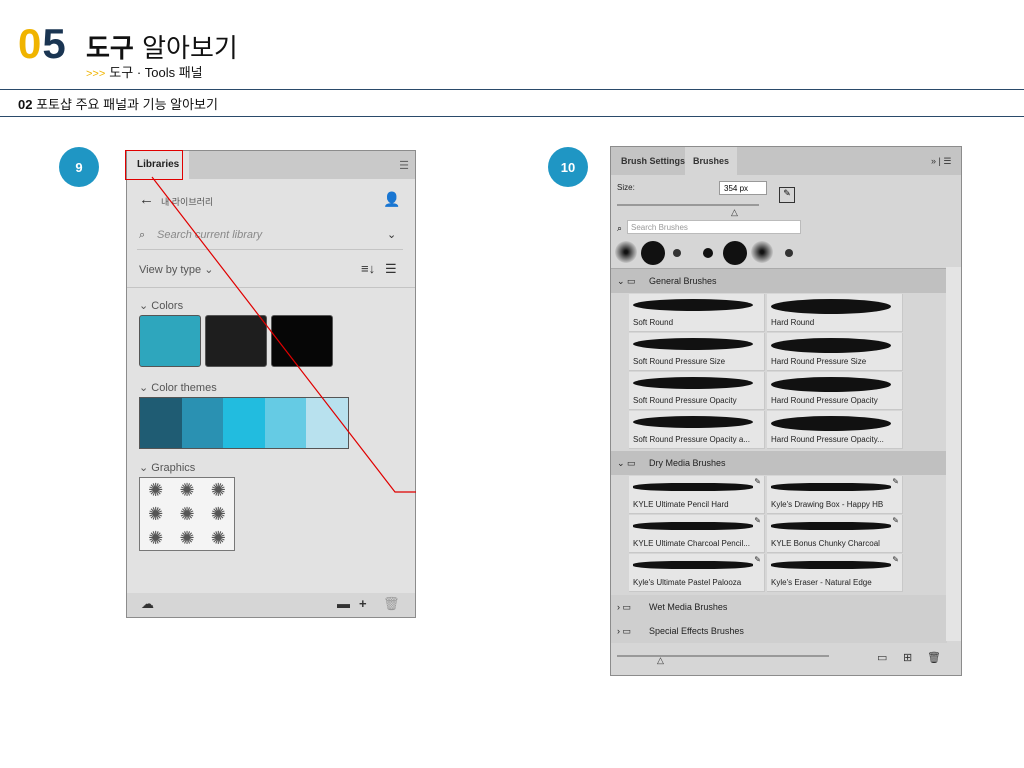 Image resolution: width=1024 pixels, height=768 pixels. Describe the element at coordinates (568, 167) in the screenshot. I see `step-badge-10: 10` at that location.